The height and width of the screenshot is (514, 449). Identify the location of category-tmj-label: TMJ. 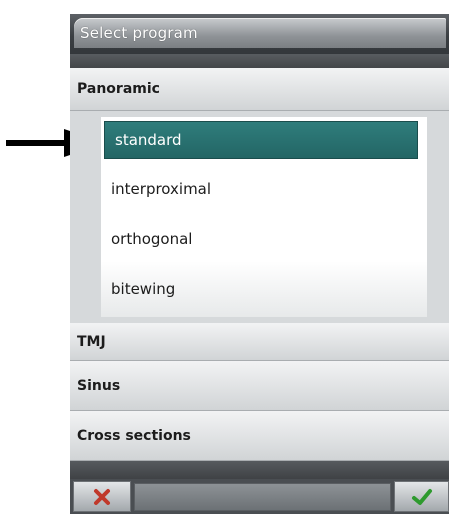
(91, 341).